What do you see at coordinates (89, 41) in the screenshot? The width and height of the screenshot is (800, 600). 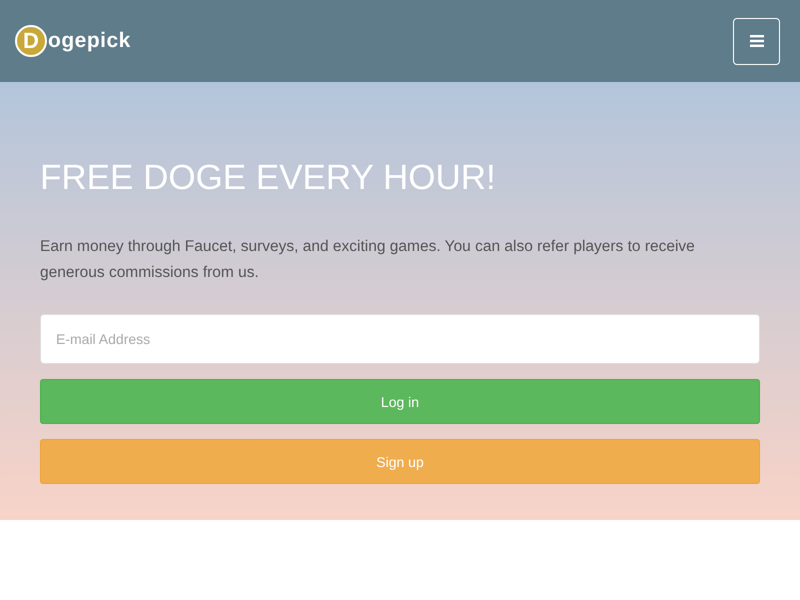 I see `logo-text: ogepick` at bounding box center [89, 41].